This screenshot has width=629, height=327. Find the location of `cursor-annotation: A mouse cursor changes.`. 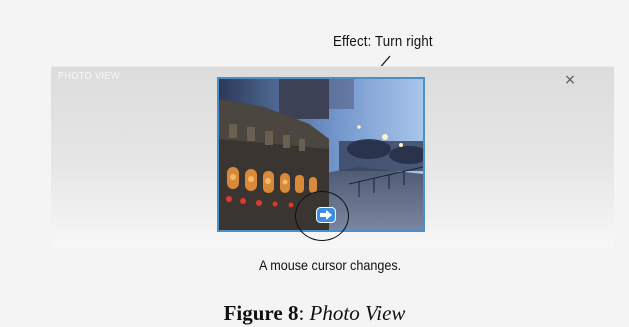

cursor-annotation: A mouse cursor changes. is located at coordinates (330, 265).